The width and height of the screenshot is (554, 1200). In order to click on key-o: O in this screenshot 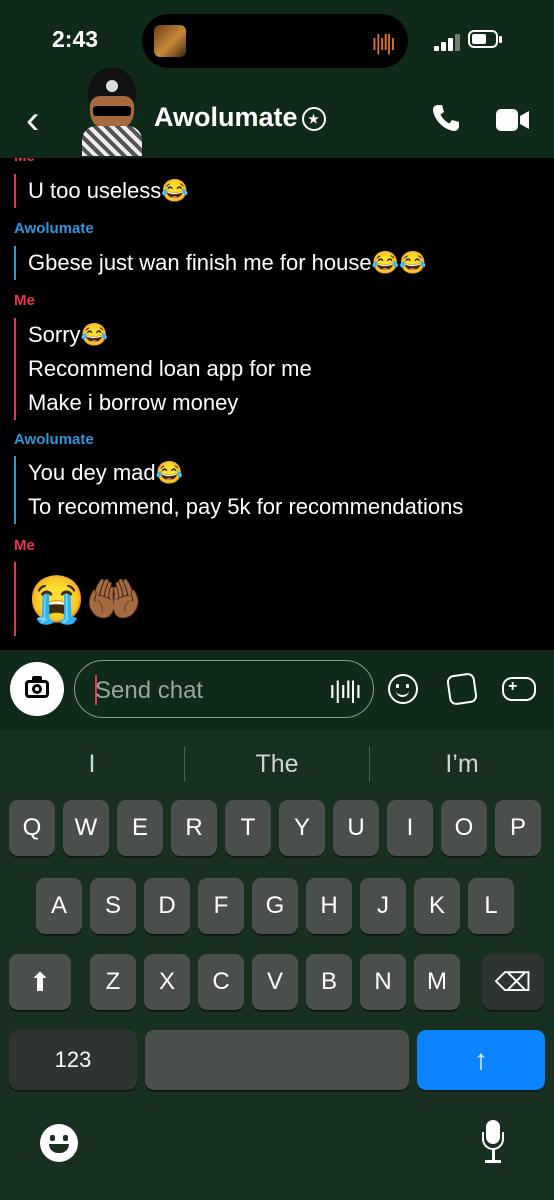, I will do `click(464, 828)`.